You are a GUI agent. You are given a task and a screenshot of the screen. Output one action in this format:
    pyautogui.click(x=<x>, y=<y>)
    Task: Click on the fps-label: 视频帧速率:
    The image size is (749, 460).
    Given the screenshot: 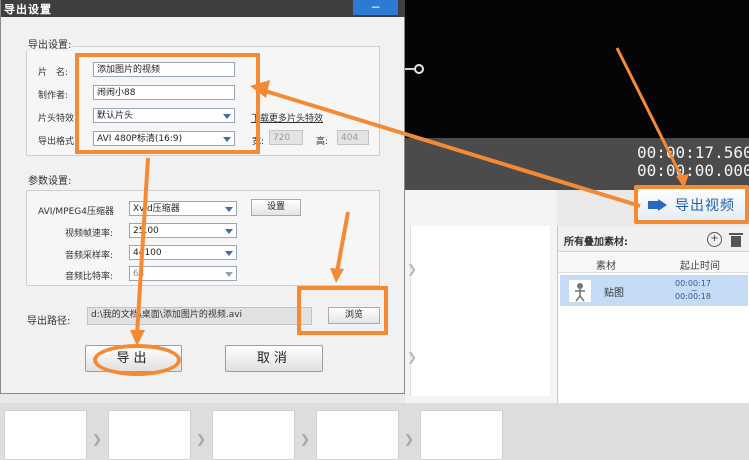 What is the action you would take?
    pyautogui.click(x=89, y=234)
    